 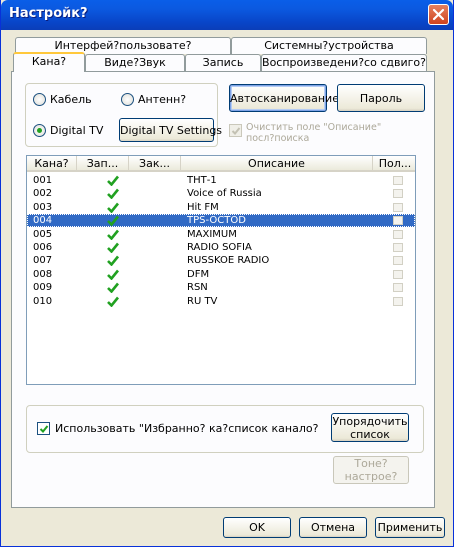 I want to click on channel-description: DFM, so click(x=198, y=274).